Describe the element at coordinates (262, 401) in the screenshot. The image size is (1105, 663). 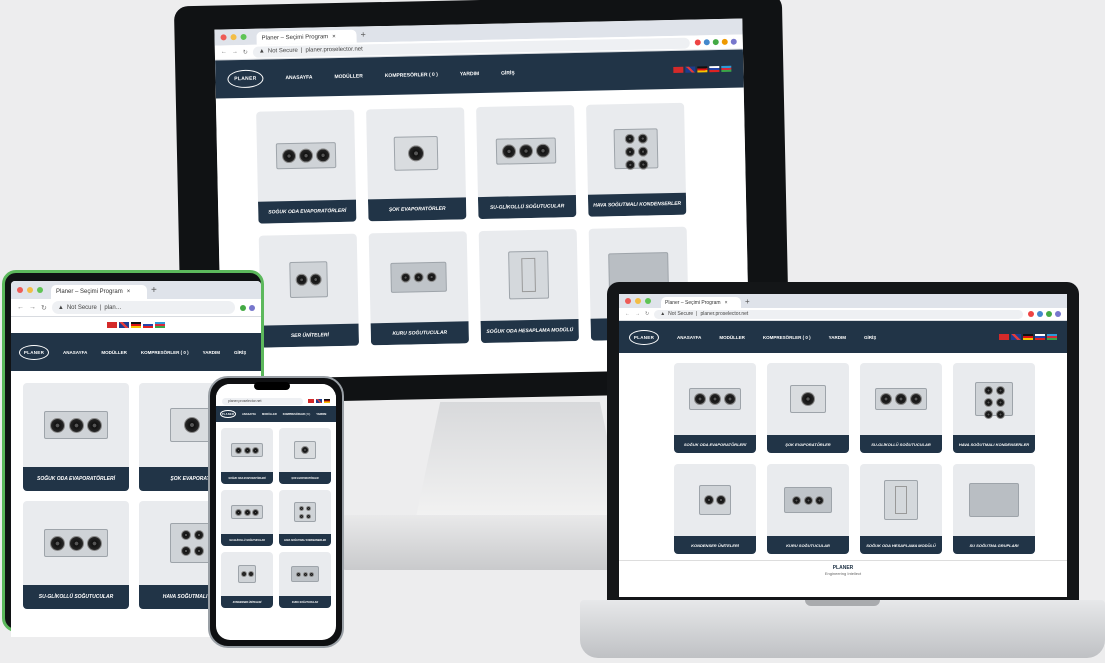
I see `address-bar: planer.proselector.net` at that location.